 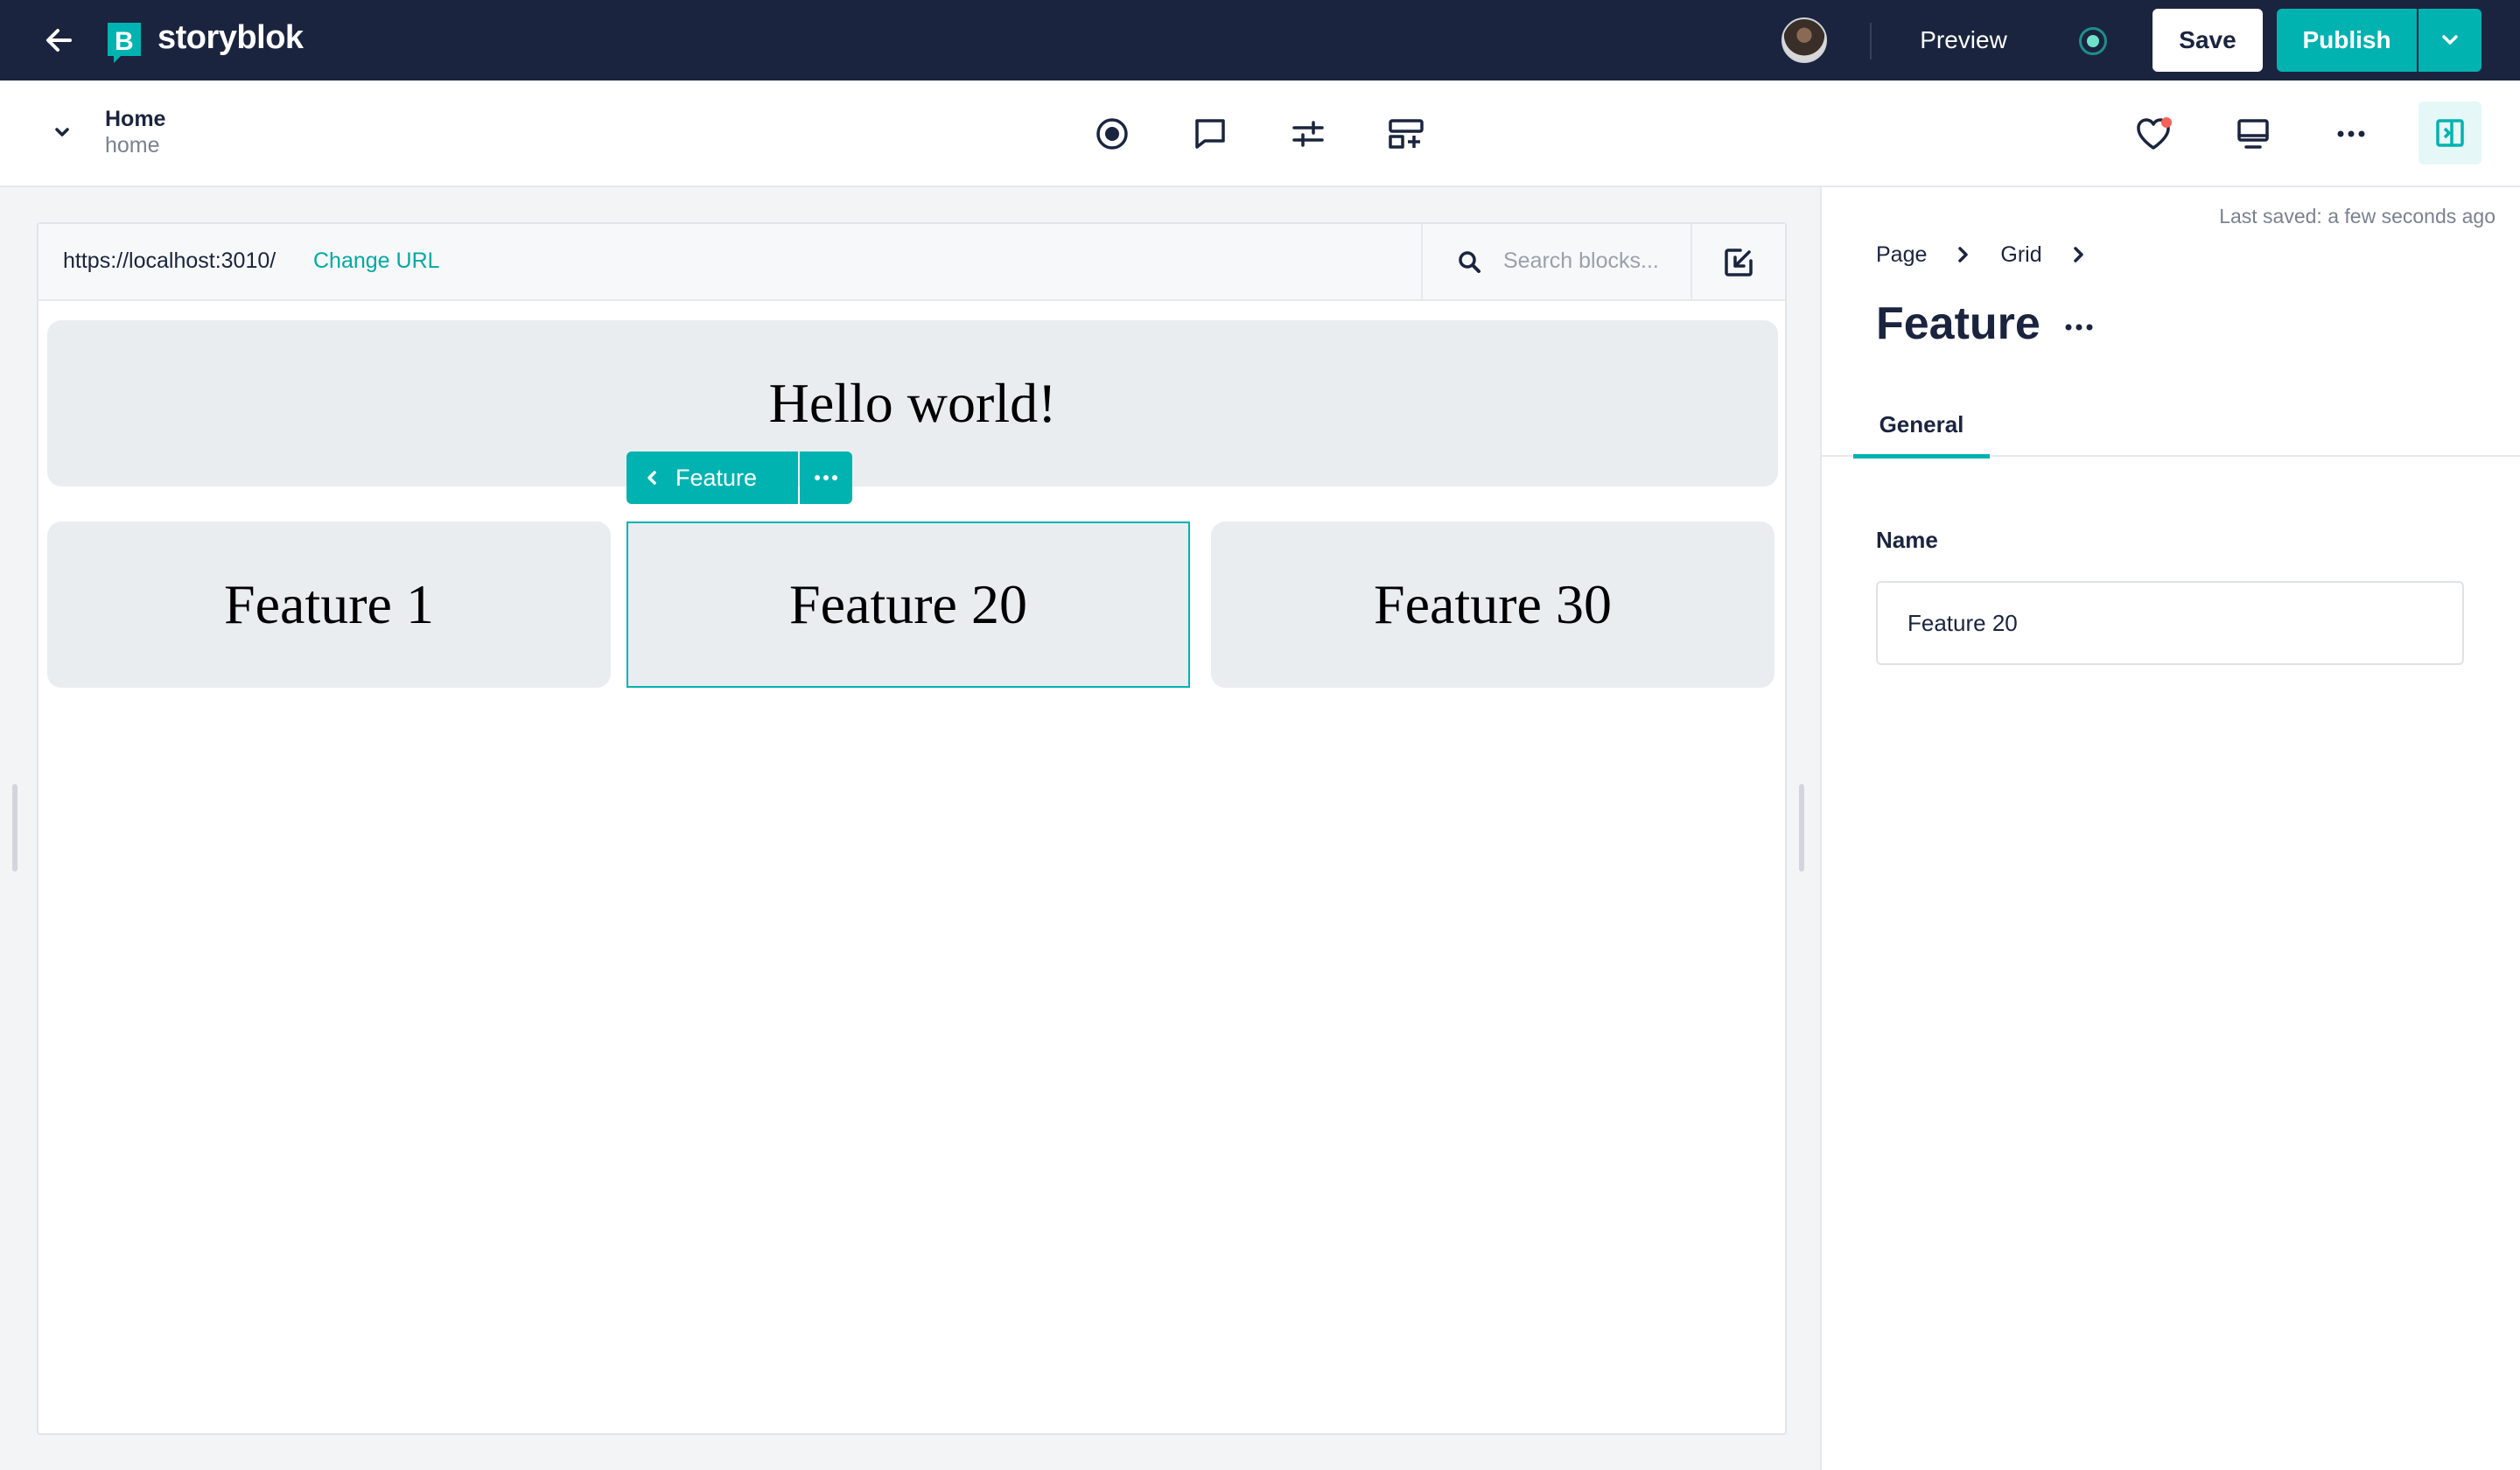 I want to click on page-title: Feature, so click(x=1958, y=323).